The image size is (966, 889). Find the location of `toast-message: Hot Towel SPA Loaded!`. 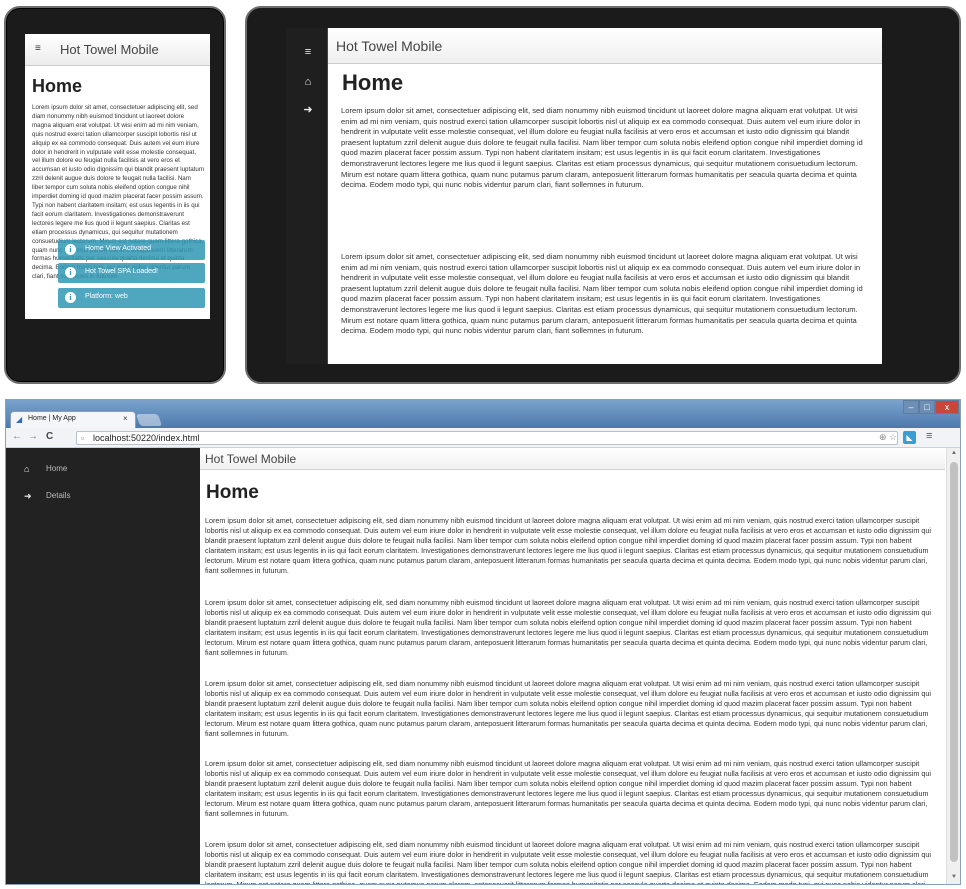

toast-message: Hot Towel SPA Loaded! is located at coordinates (121, 271).